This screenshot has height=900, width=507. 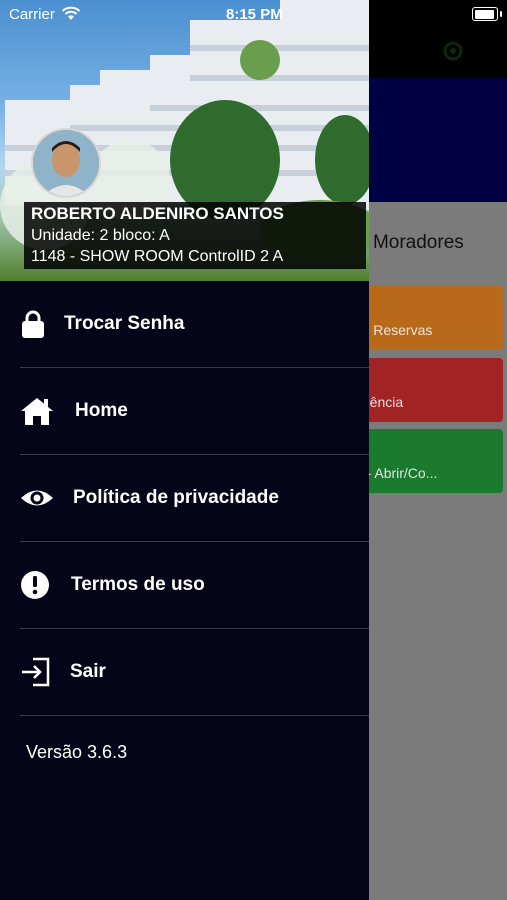 I want to click on menu-item-label: Termos de uso, so click(x=138, y=584).